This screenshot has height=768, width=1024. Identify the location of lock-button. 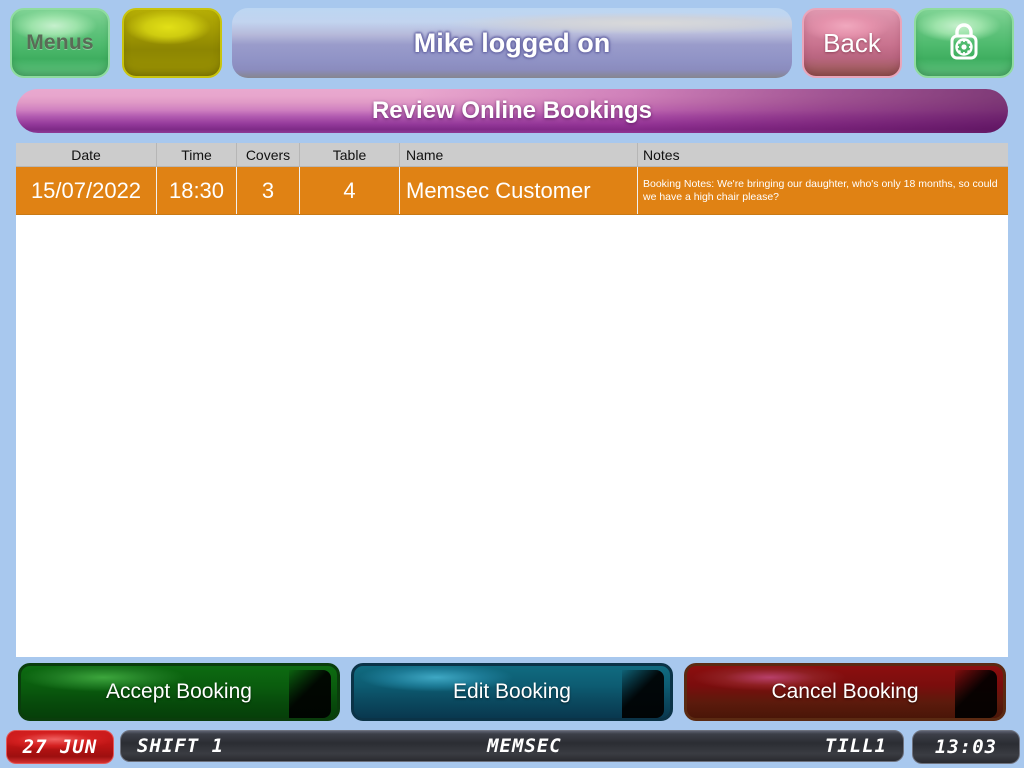
(964, 43).